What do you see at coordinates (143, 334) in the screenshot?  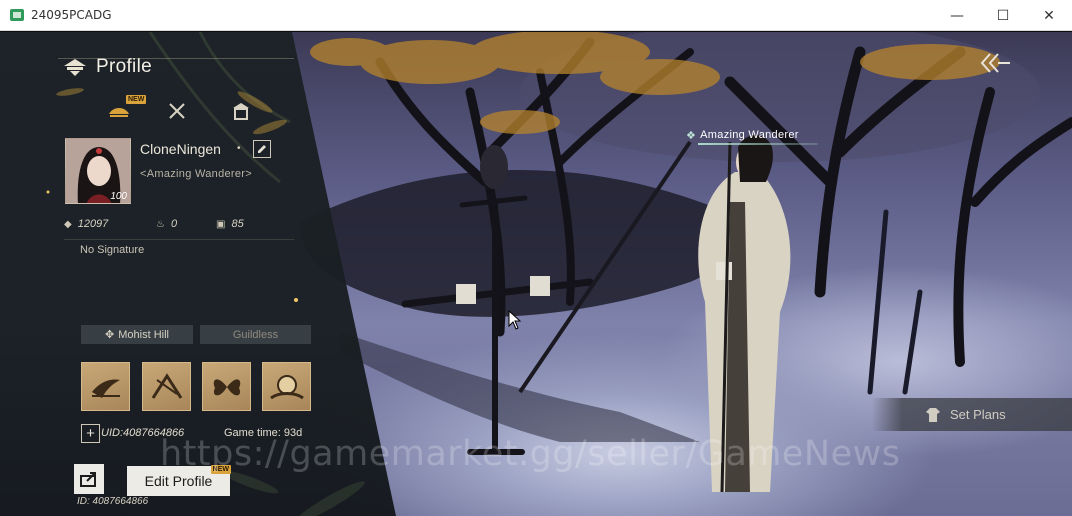 I see `sect-name: Mohist Hill` at bounding box center [143, 334].